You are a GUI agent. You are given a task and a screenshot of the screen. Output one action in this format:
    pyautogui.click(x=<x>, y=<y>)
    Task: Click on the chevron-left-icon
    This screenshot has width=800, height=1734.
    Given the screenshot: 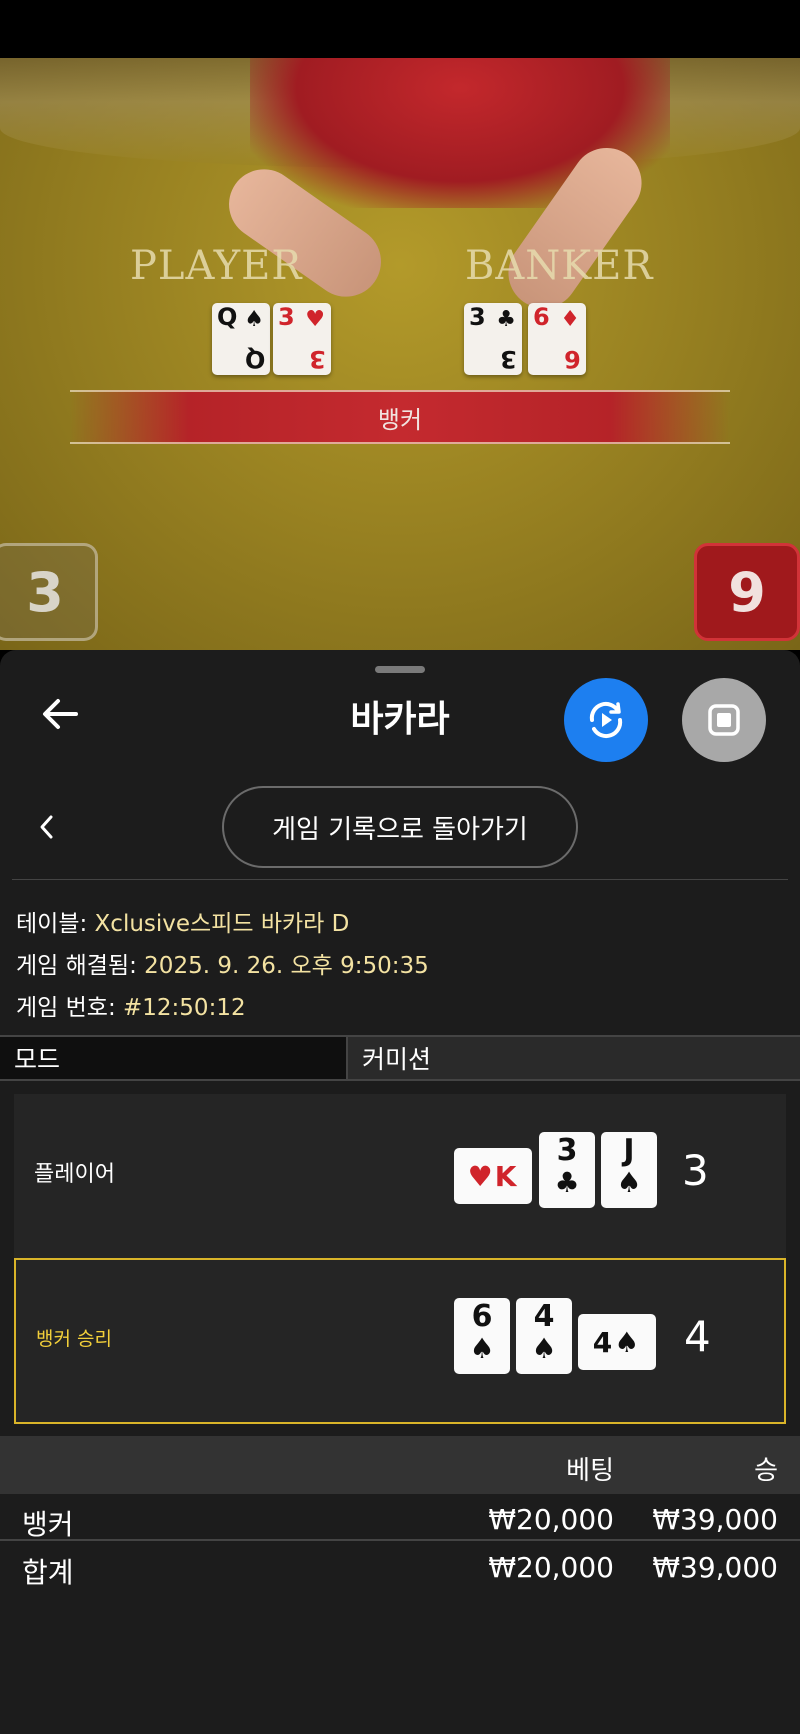 What is the action you would take?
    pyautogui.click(x=47, y=827)
    